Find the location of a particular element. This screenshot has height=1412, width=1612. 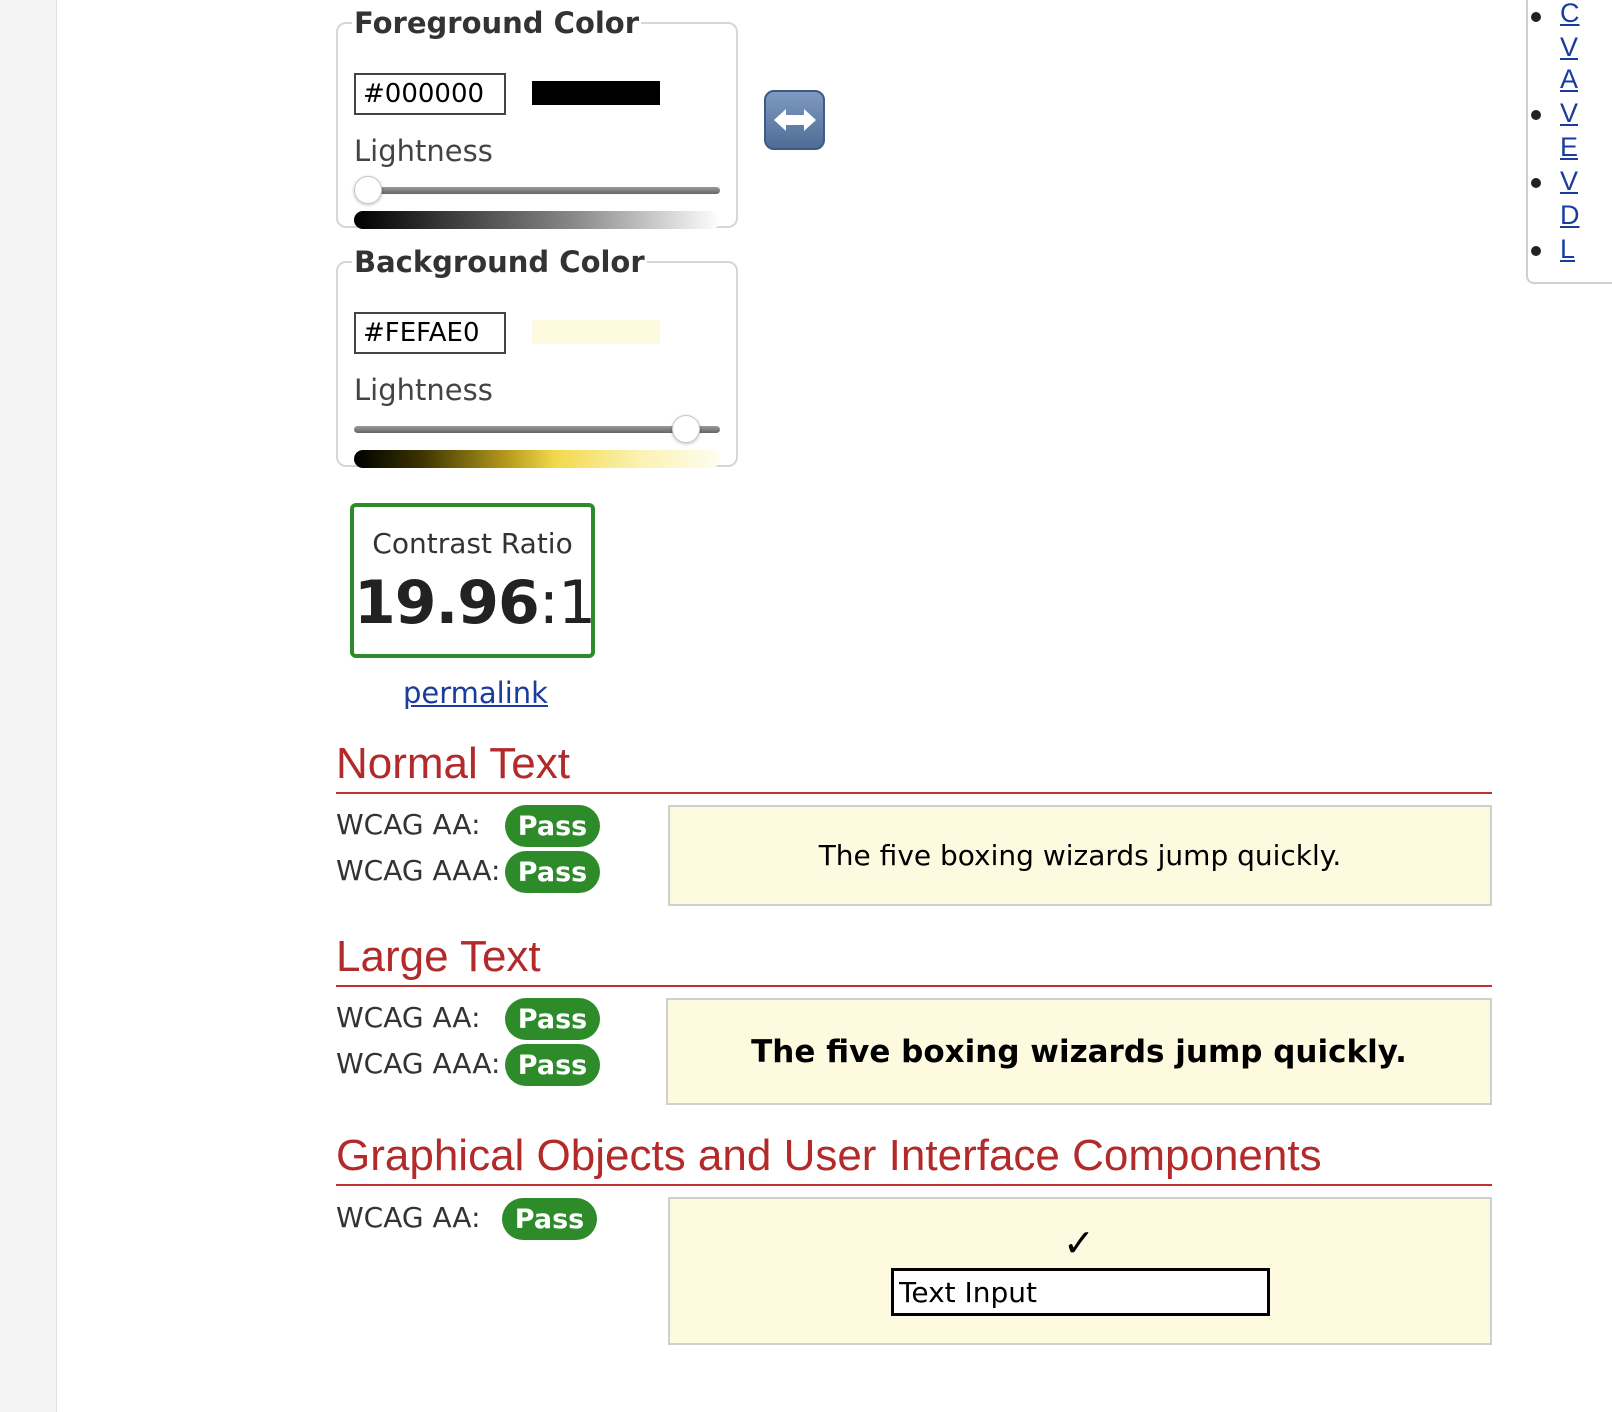

permalink-link: permalink is located at coordinates (475, 693).